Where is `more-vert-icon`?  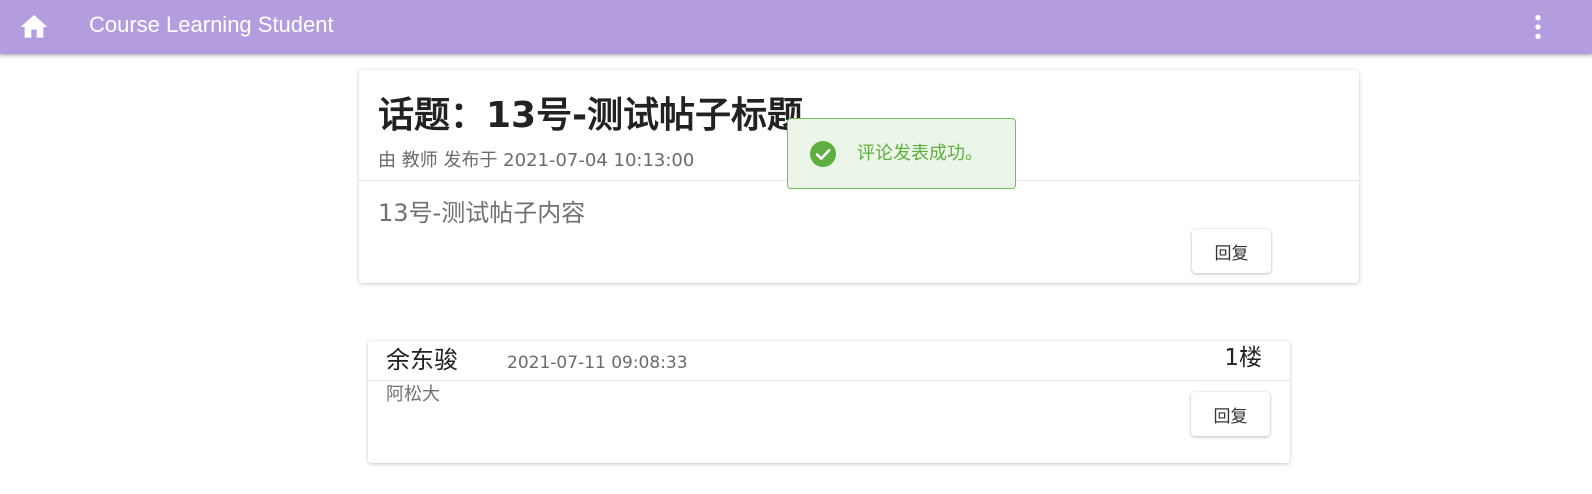
more-vert-icon is located at coordinates (1538, 27).